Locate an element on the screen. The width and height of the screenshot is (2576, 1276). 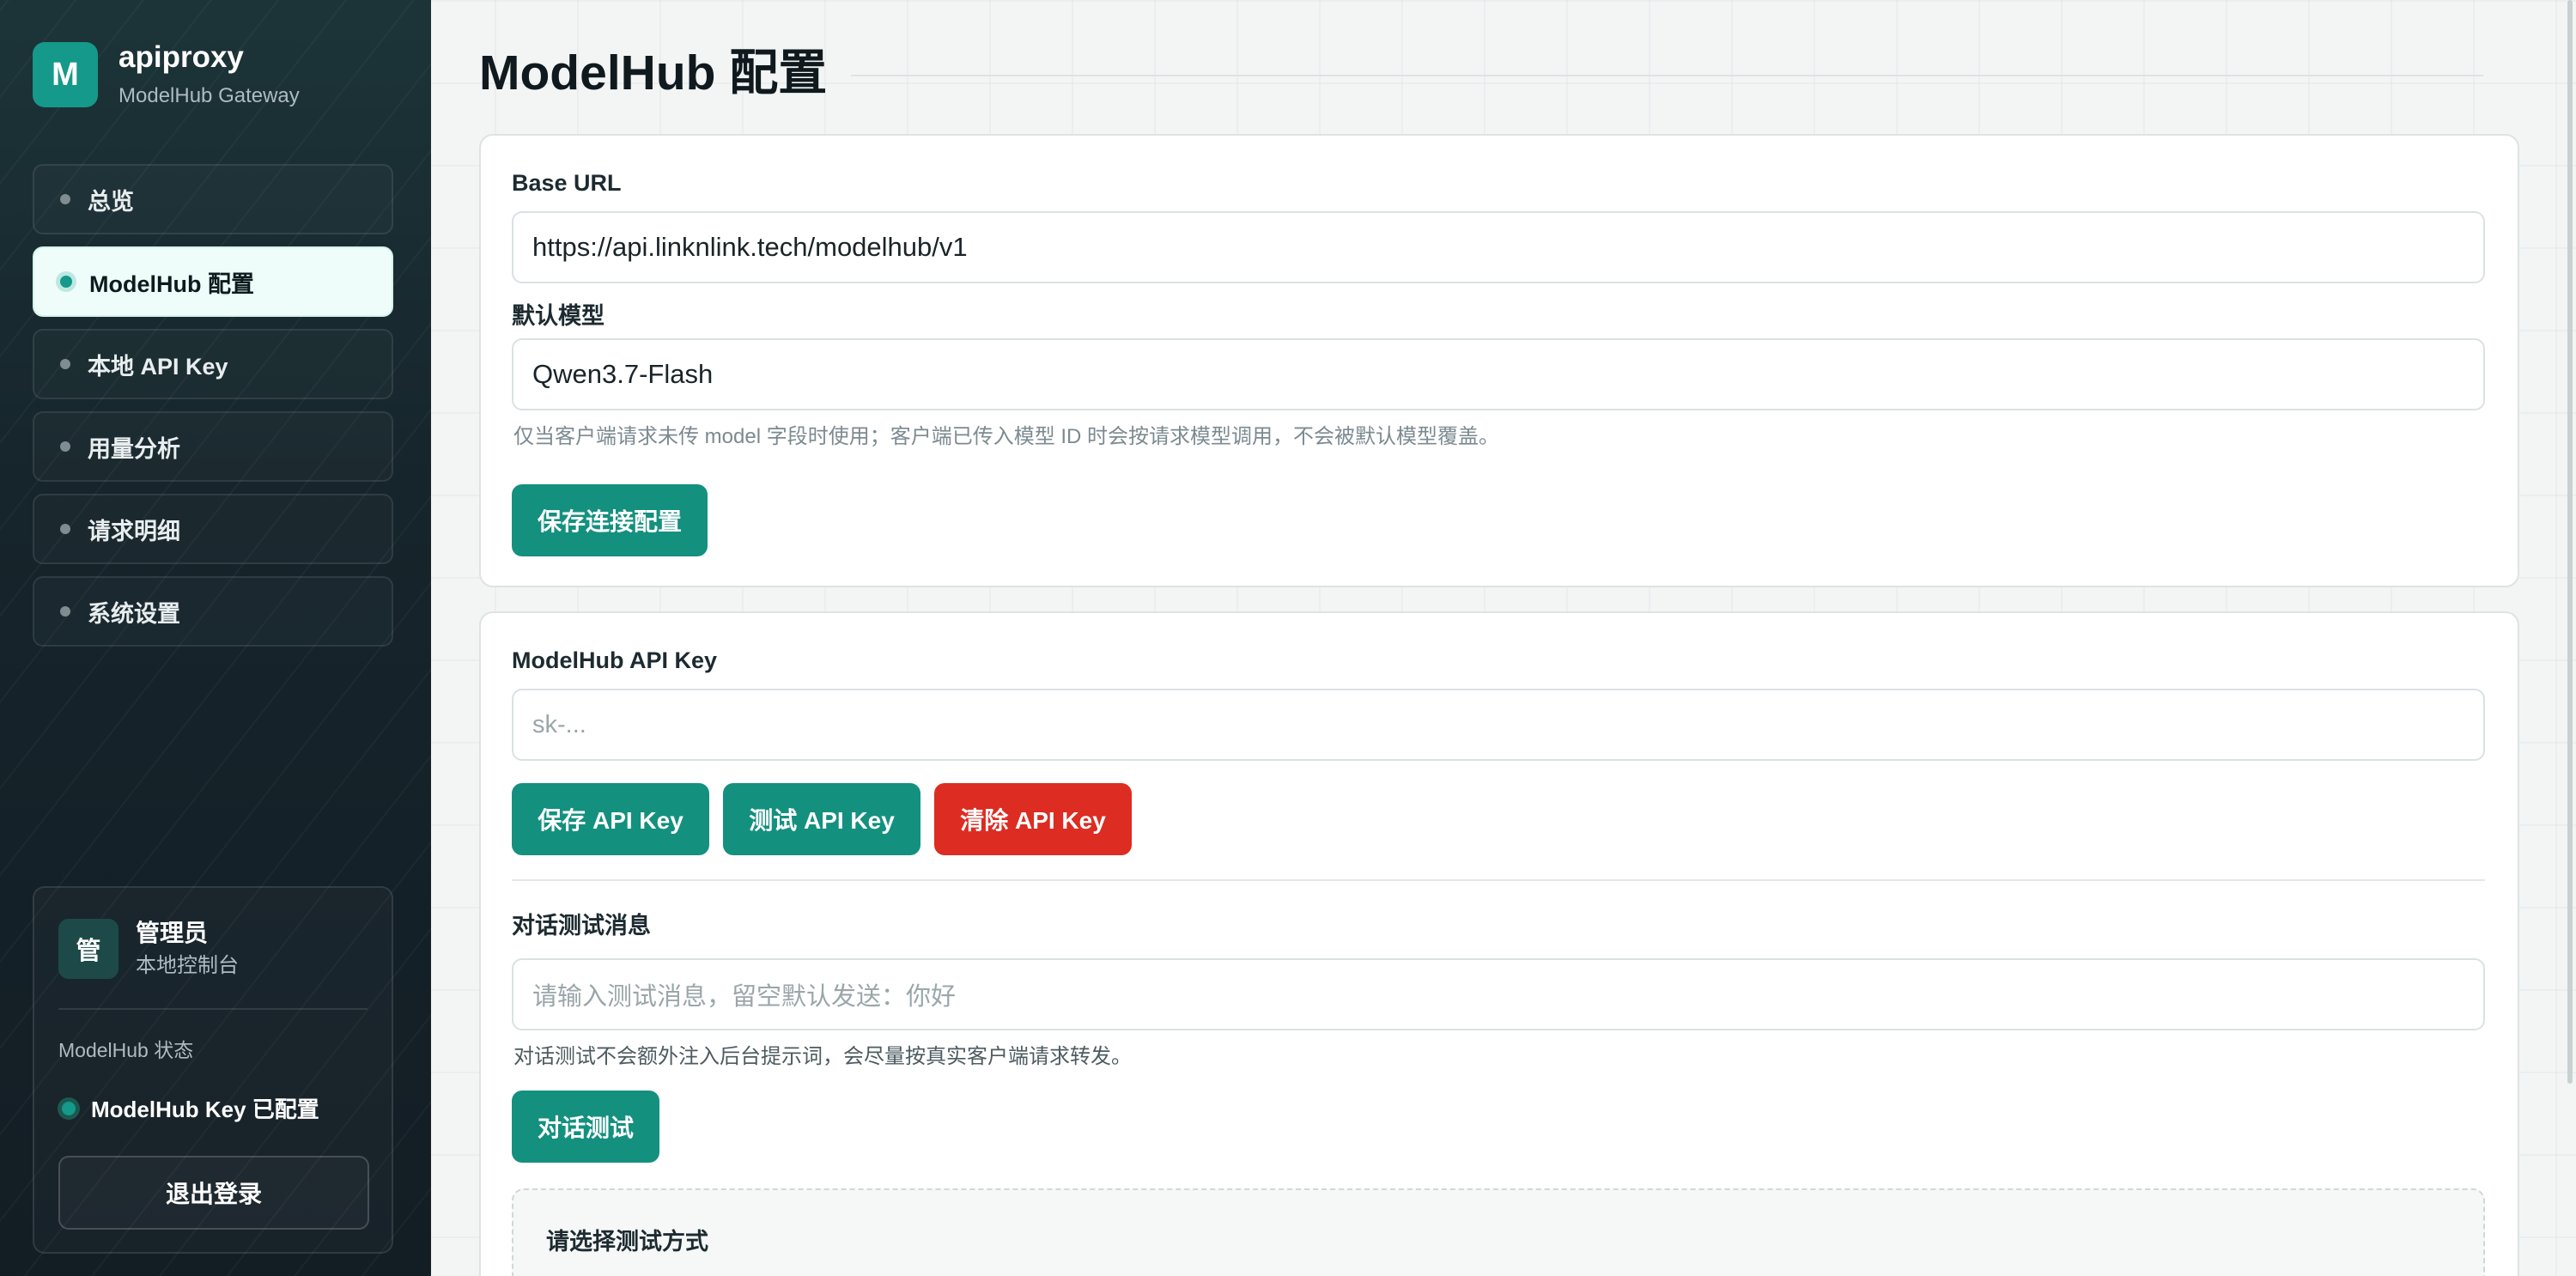
sidebar-item-label: 用量分析 is located at coordinates (134, 448).